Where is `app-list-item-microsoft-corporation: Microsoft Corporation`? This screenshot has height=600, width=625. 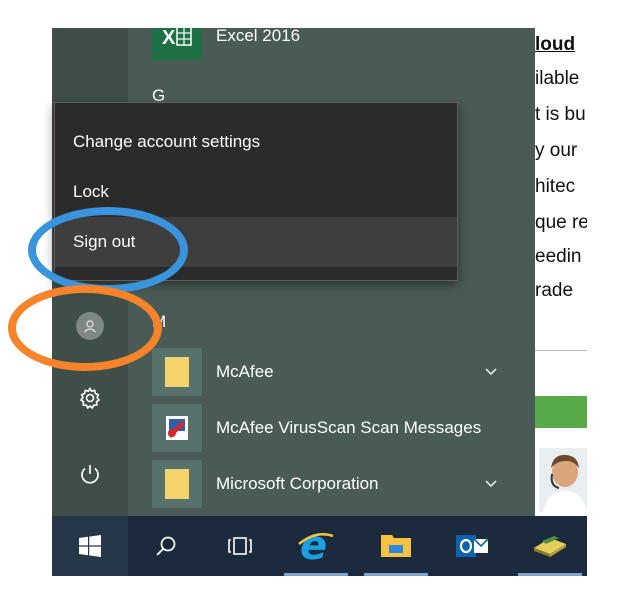
app-list-item-microsoft-corporation: Microsoft Corporation is located at coordinates (342, 484).